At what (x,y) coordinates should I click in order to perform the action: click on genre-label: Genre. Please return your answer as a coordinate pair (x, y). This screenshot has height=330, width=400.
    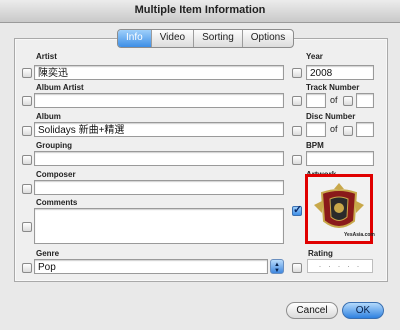
    Looking at the image, I should click on (48, 253).